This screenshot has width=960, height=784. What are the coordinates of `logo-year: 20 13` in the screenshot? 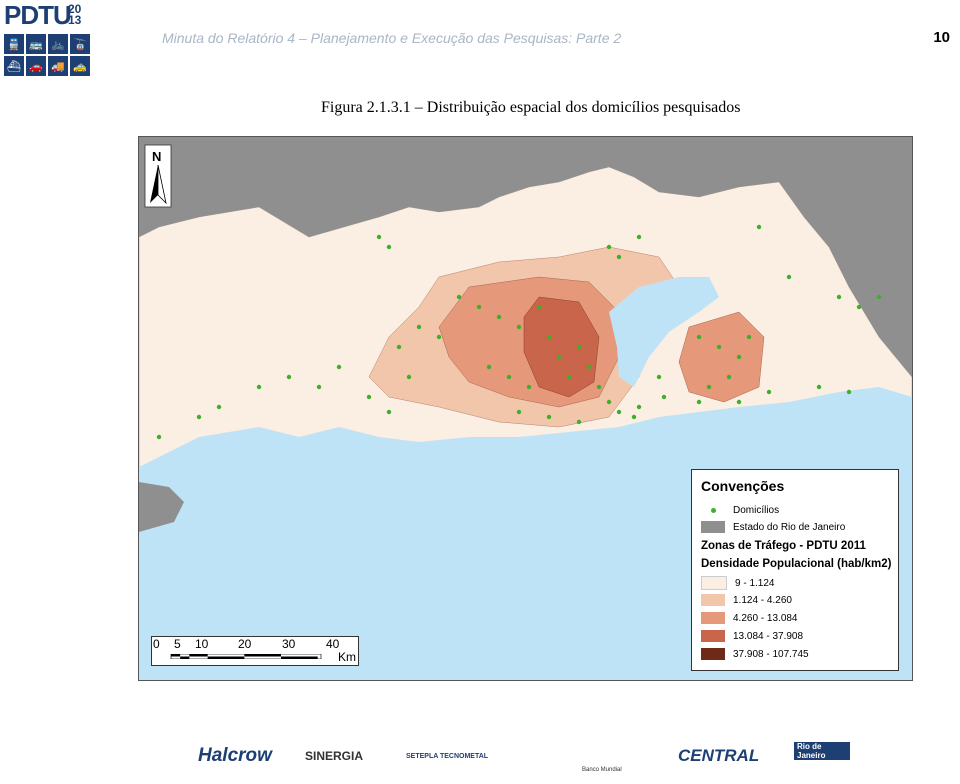 It's located at (75, 15).